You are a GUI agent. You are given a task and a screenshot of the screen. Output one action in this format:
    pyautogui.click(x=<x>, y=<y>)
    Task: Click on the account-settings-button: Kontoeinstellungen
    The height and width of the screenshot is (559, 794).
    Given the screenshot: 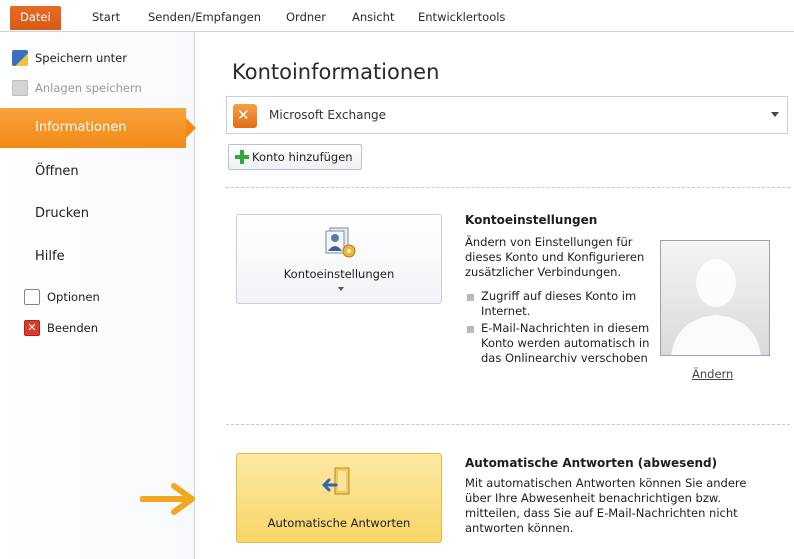 What is the action you would take?
    pyautogui.click(x=339, y=259)
    